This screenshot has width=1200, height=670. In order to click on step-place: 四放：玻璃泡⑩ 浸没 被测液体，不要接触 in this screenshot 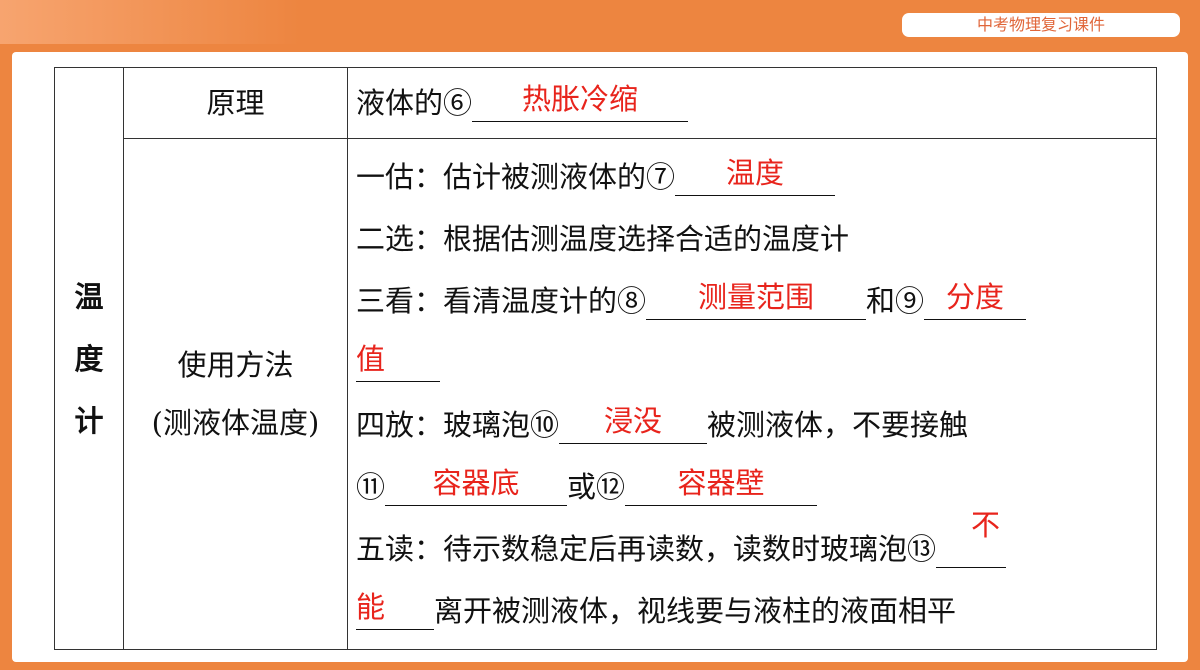, I will do `click(756, 425)`.